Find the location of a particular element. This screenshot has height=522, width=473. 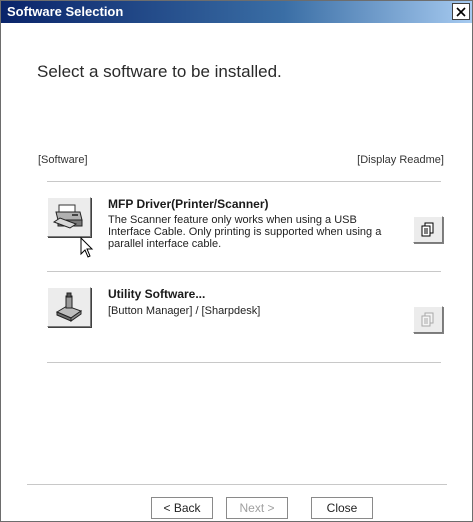

printer-scanner-icon is located at coordinates (67, 216).